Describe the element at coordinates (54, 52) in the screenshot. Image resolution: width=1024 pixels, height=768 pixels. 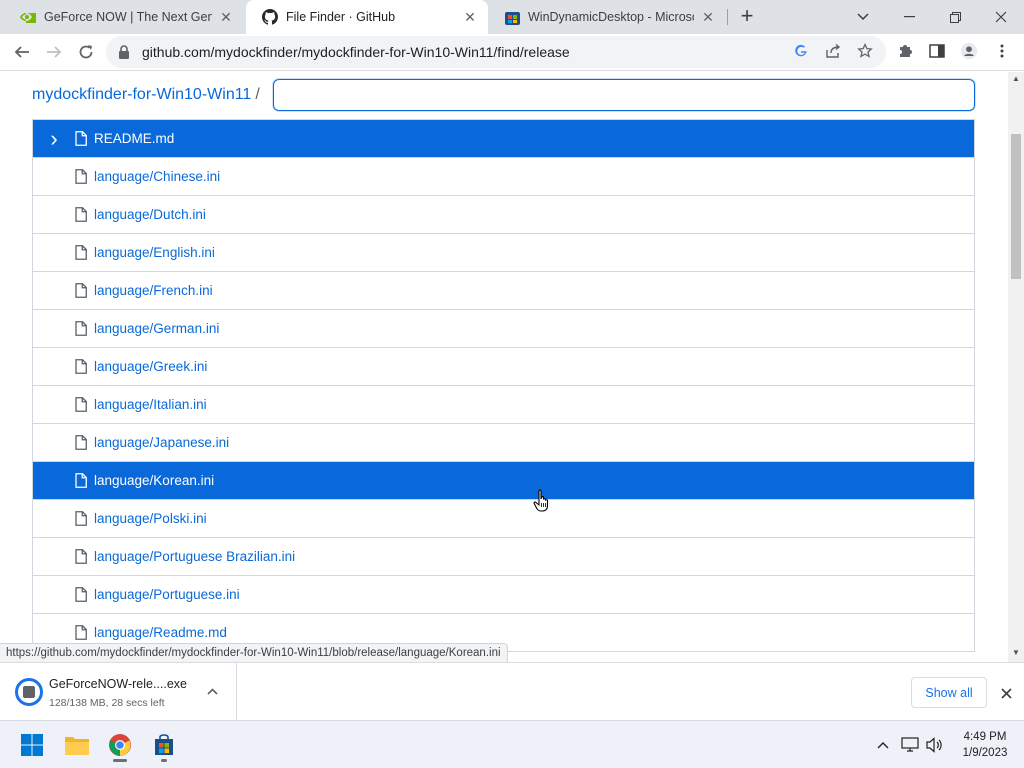
I see `forward-icon` at that location.